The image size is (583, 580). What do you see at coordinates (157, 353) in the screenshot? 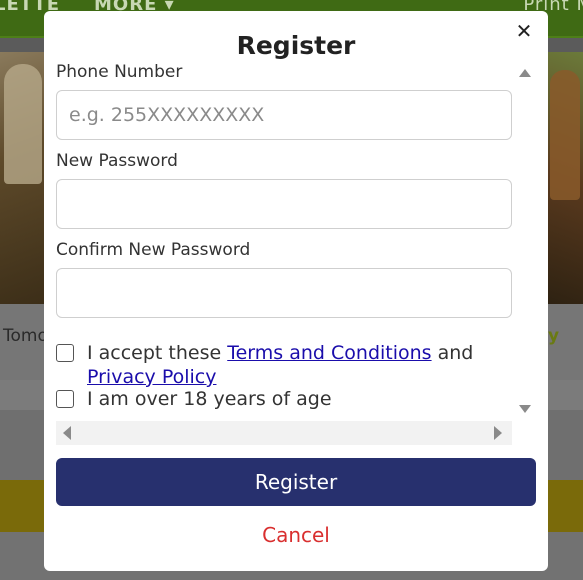
I see `terms-prefix: I accept these` at bounding box center [157, 353].